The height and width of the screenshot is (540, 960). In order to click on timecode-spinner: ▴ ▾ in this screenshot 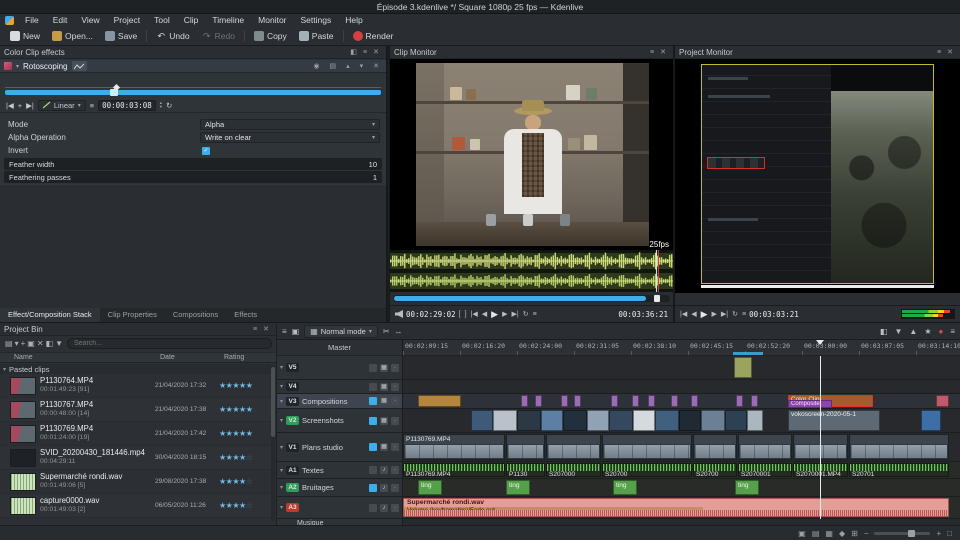, I will do `click(161, 104)`.